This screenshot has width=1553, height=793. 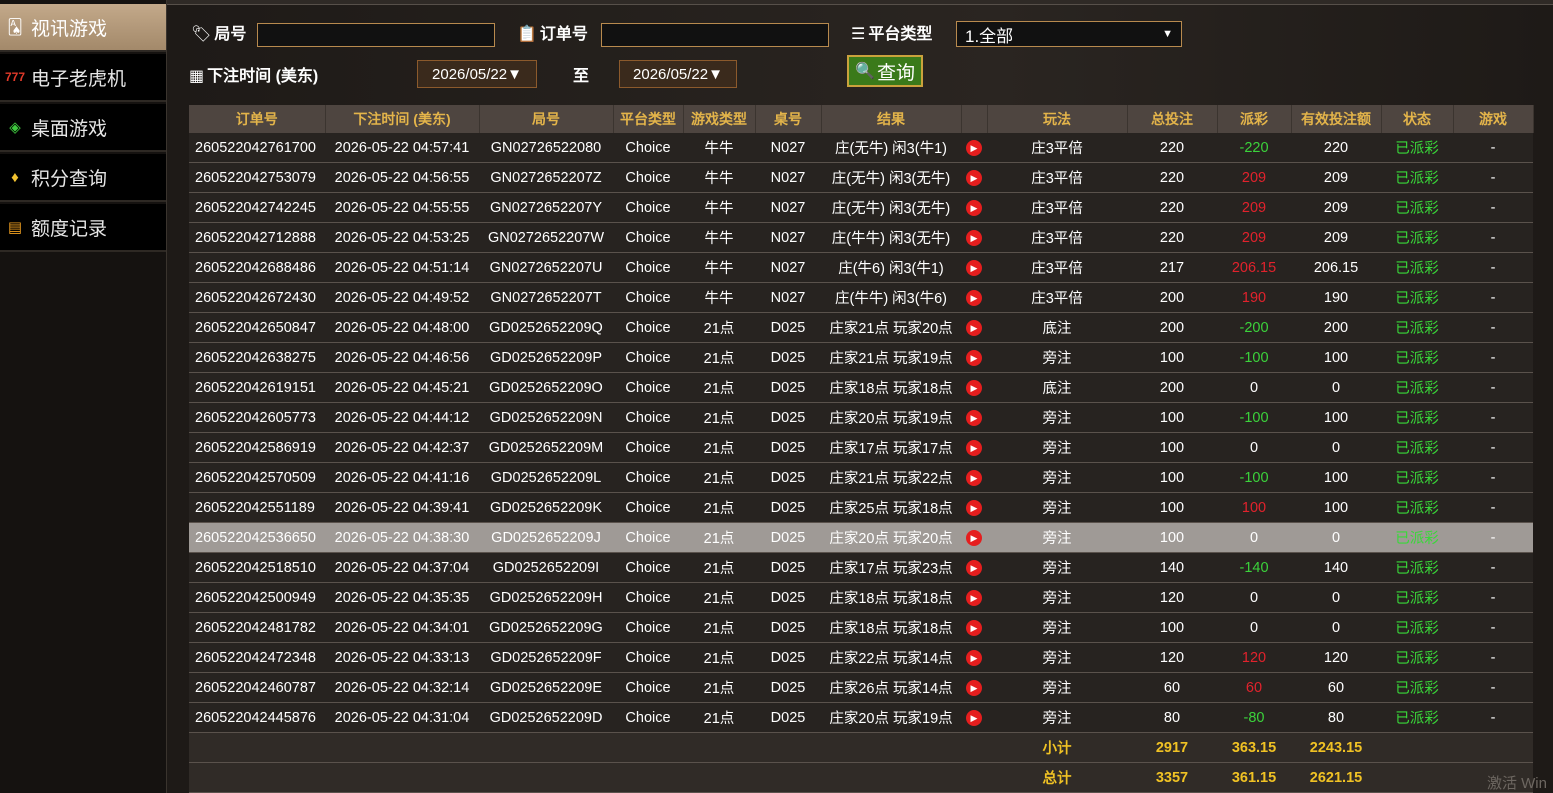 What do you see at coordinates (546, 447) in the screenshot?
I see `cell-round: GD0252652209M` at bounding box center [546, 447].